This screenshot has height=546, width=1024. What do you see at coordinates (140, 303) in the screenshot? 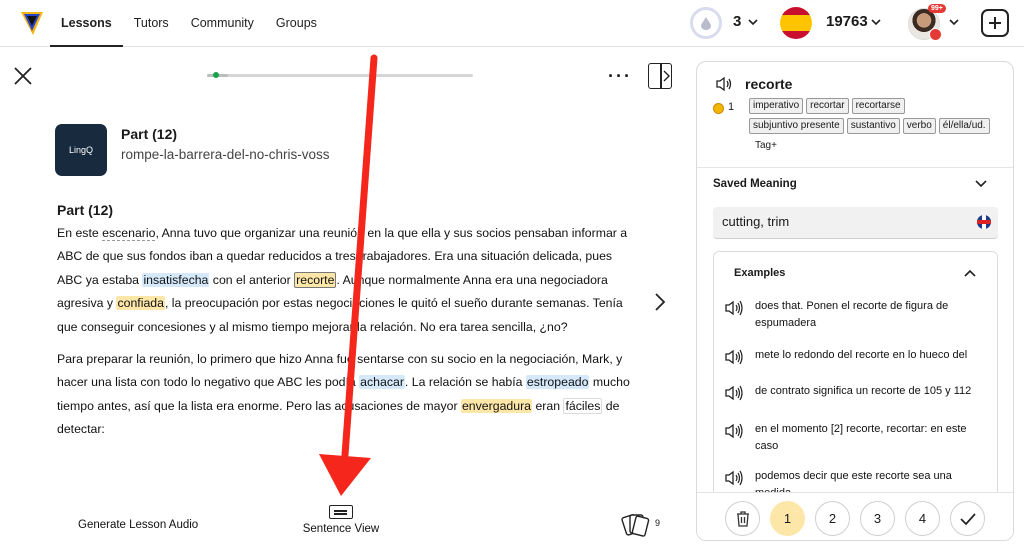
I see `word-confiada: confiada` at bounding box center [140, 303].